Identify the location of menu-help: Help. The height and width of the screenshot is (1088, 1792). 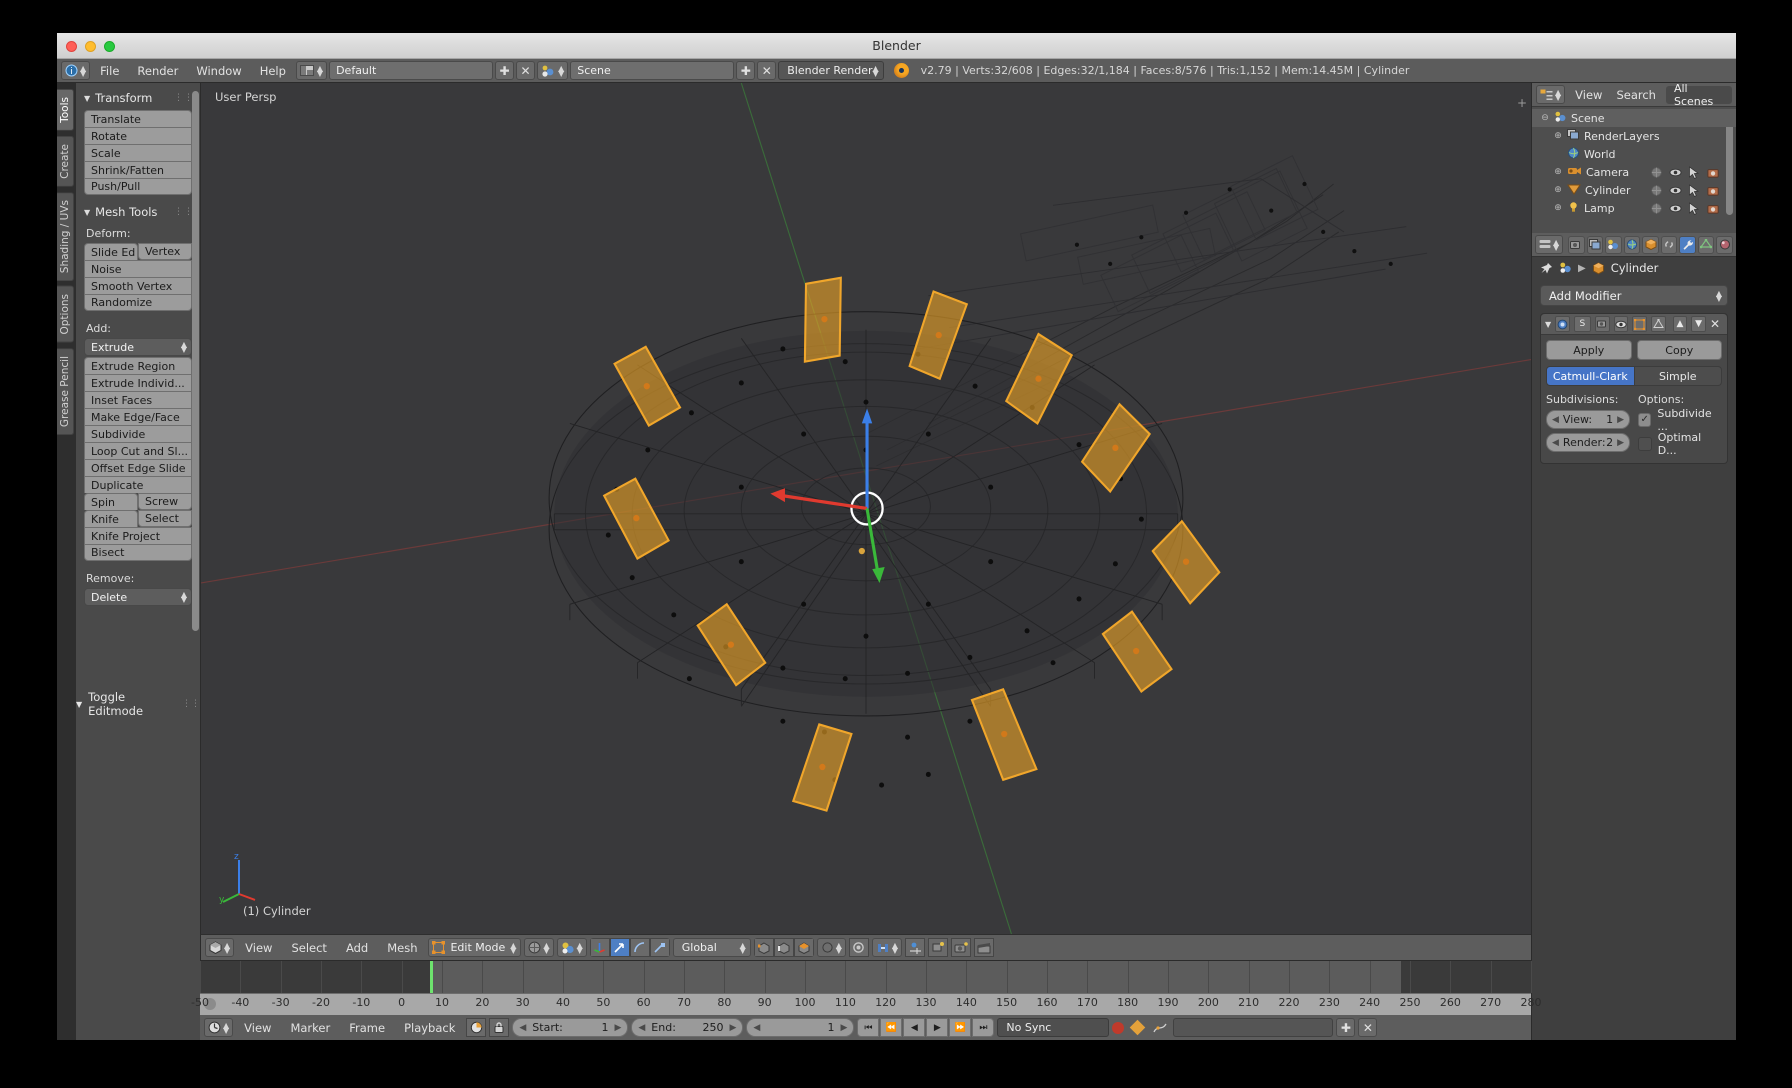
(273, 71).